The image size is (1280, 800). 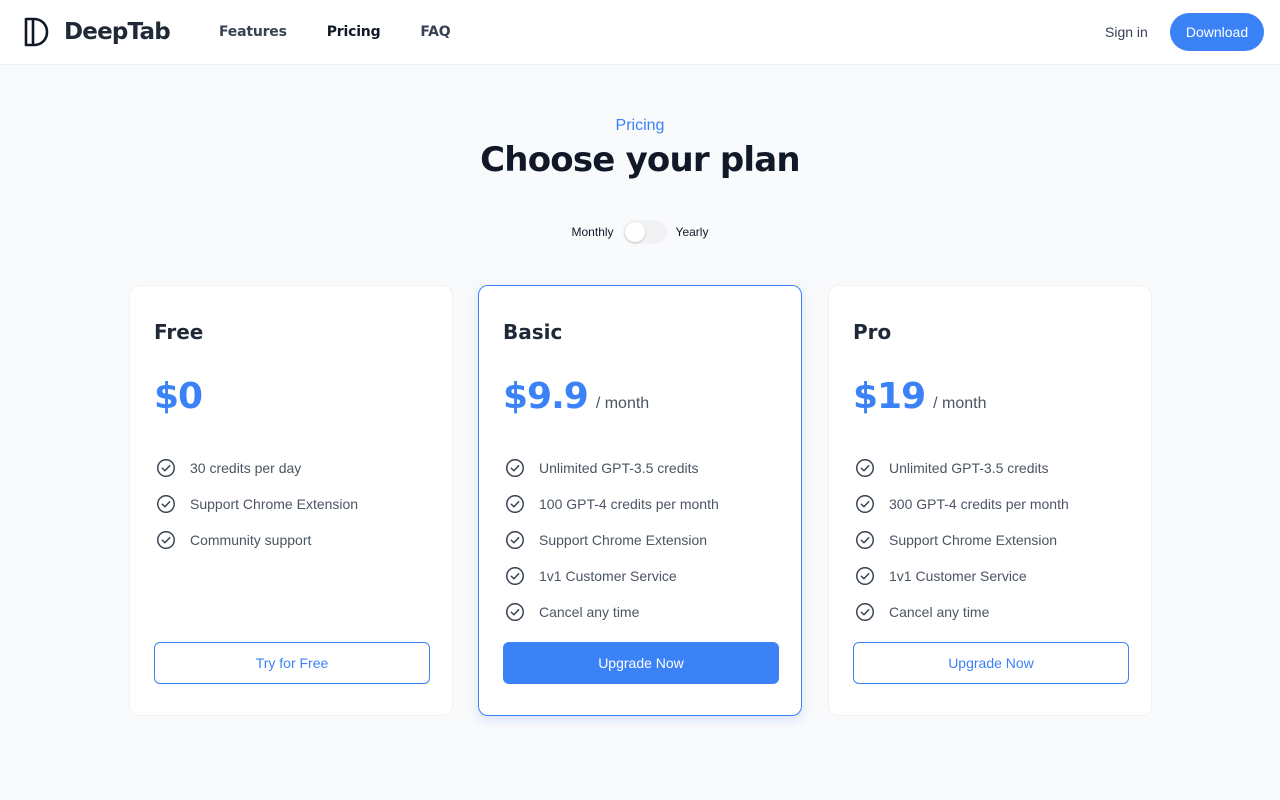 I want to click on brand-name: DeepTab, so click(x=117, y=32).